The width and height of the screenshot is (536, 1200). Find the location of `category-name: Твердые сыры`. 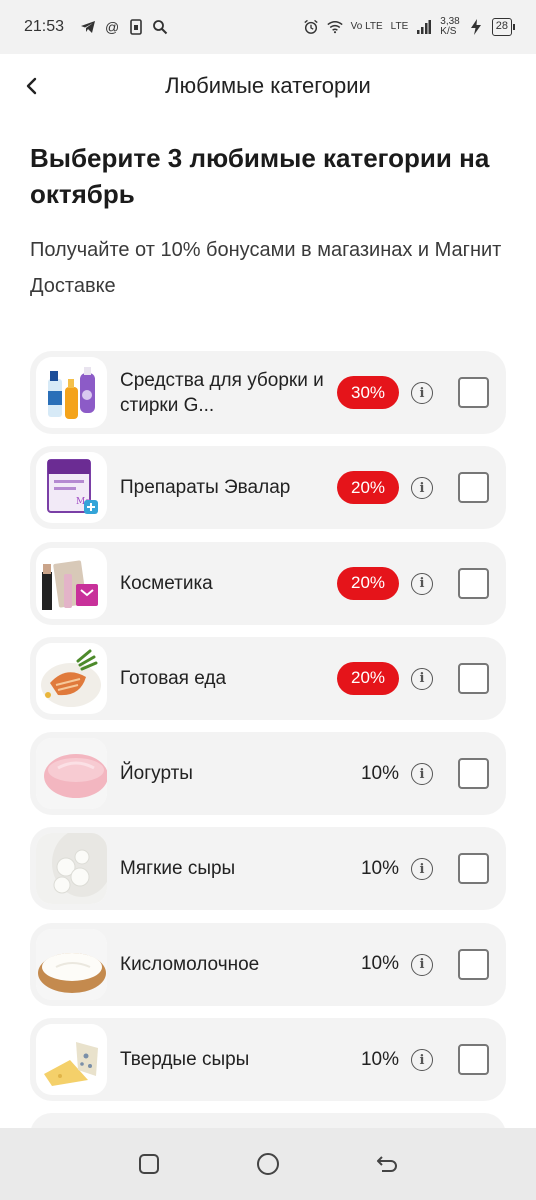

category-name: Твердые сыры is located at coordinates (227, 1059).